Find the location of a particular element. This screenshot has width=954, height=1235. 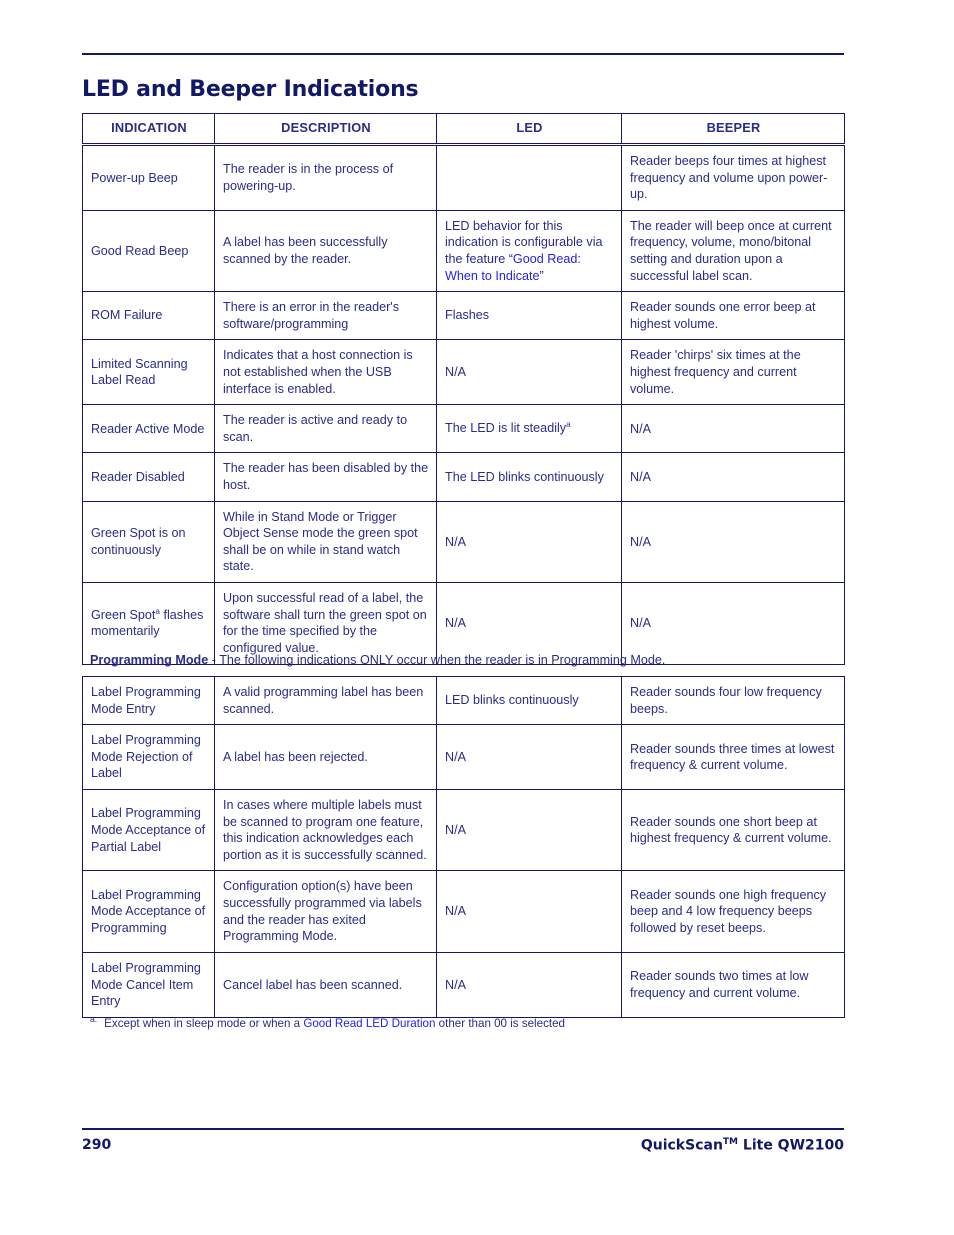

column-header-led: LED is located at coordinates (529, 129).